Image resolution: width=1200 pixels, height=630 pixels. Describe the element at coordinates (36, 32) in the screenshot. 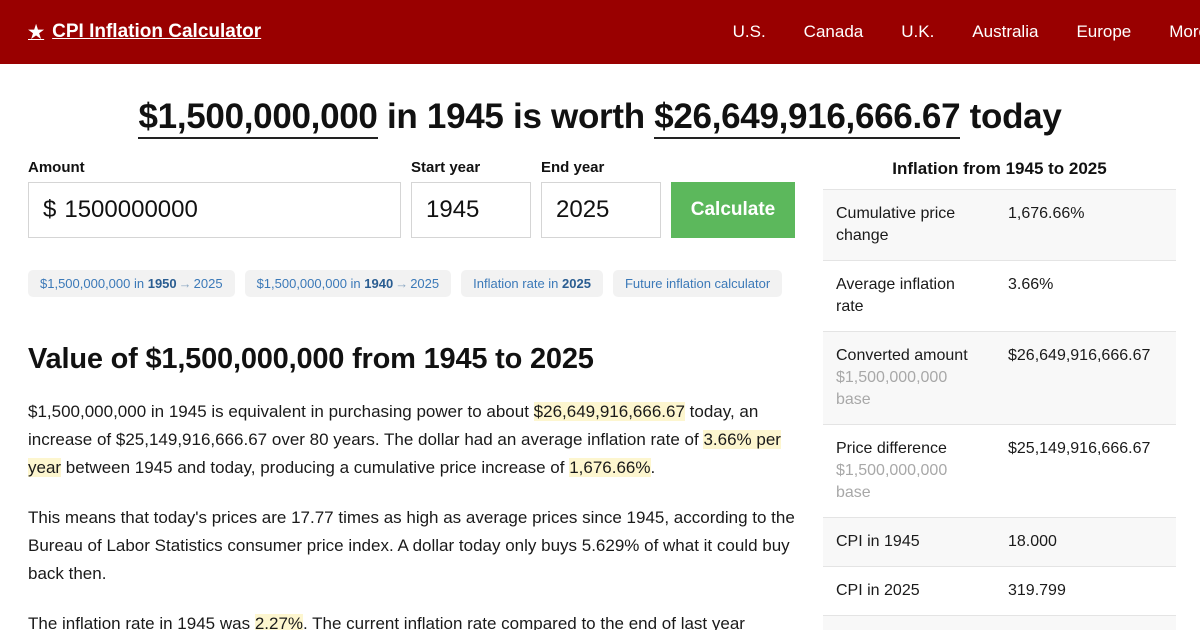

I see `star-icon: ★` at that location.